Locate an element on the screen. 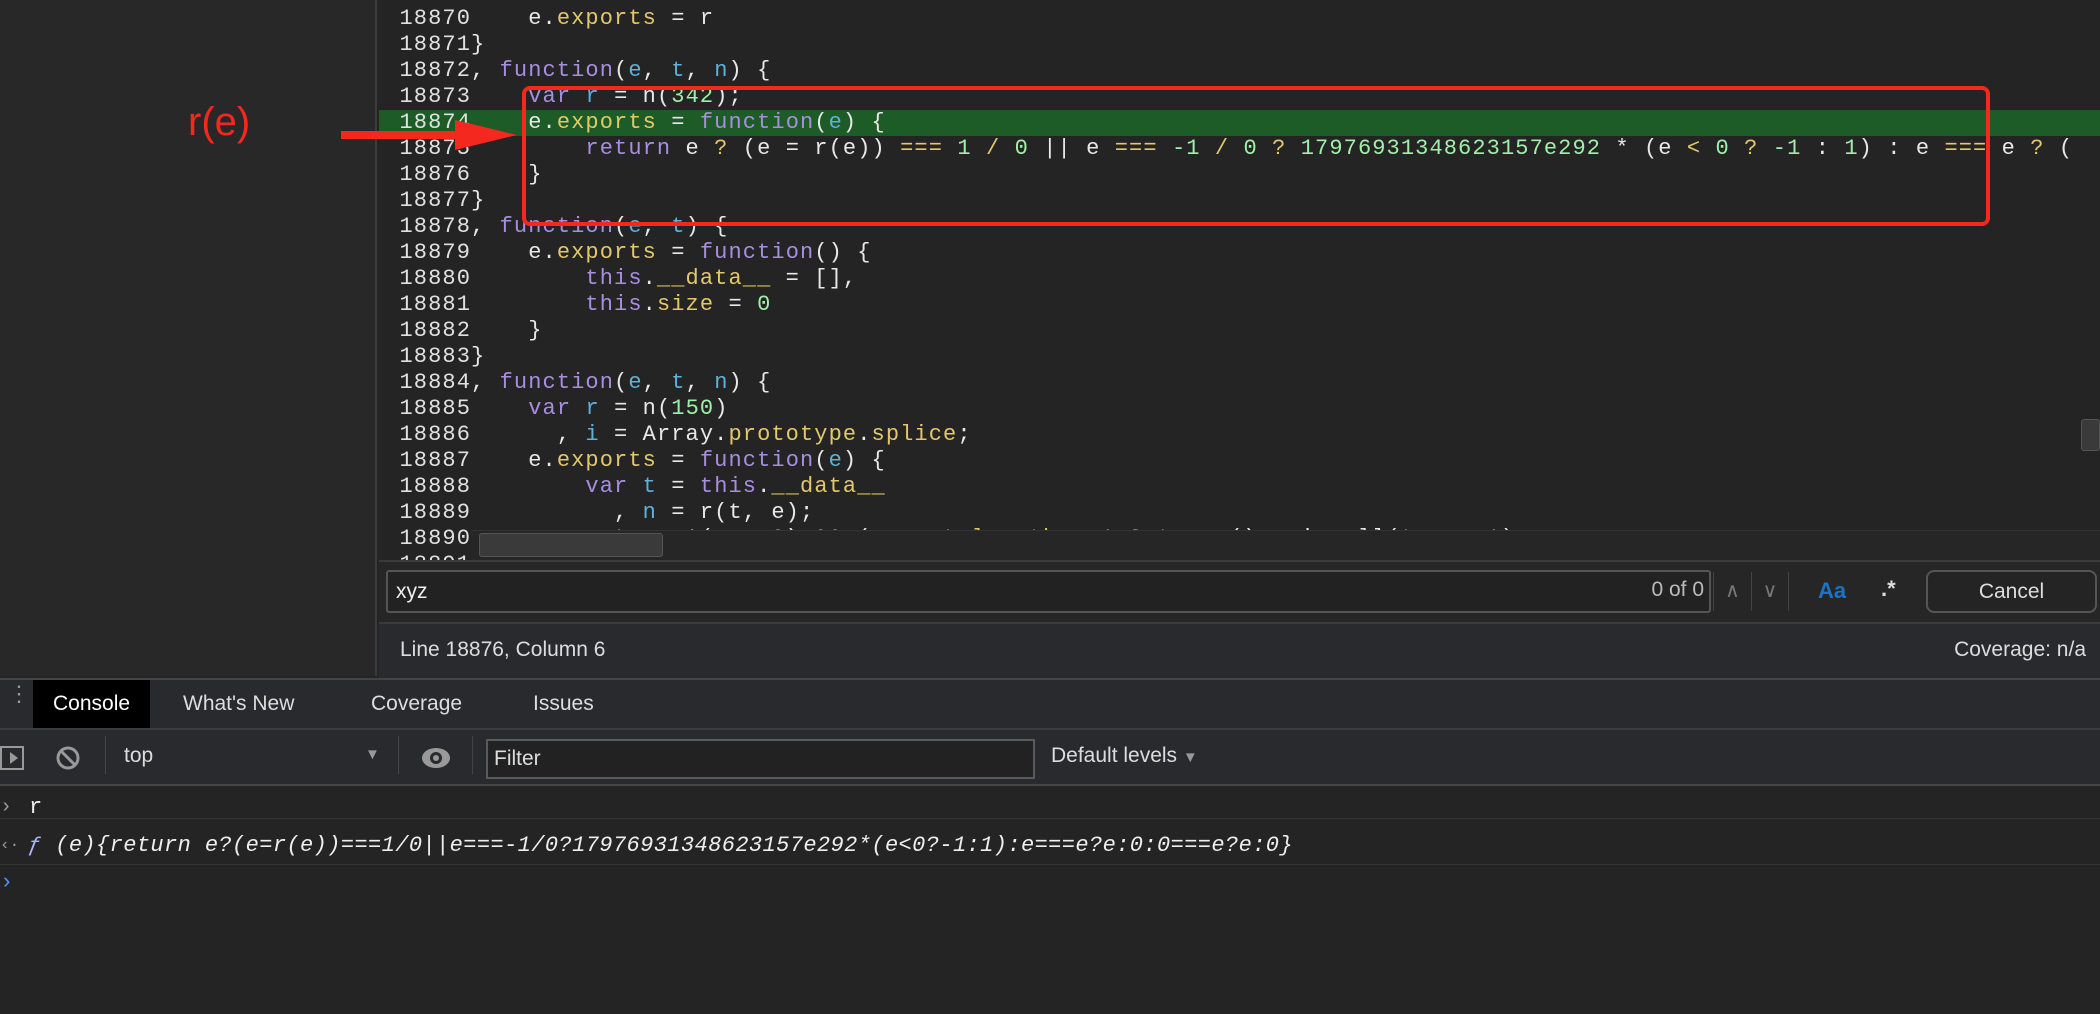 The image size is (2100, 1014). console-prompt-icon: › is located at coordinates (6, 882).